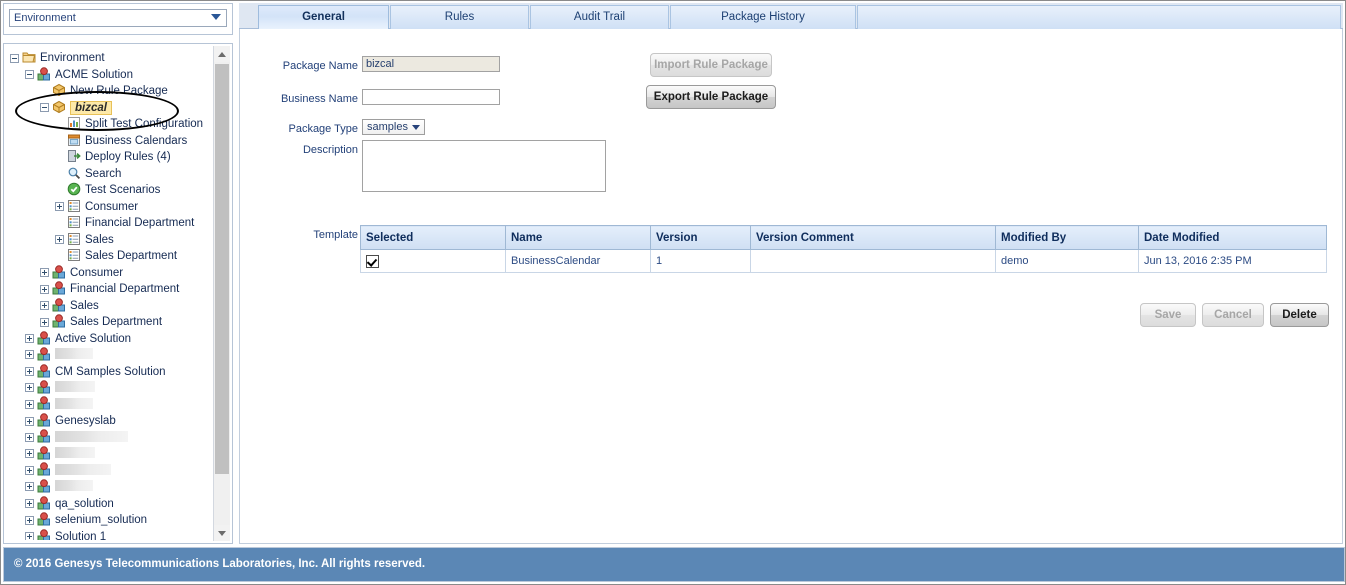 Image resolution: width=1346 pixels, height=585 pixels. I want to click on tree-node: bizcal, so click(107, 108).